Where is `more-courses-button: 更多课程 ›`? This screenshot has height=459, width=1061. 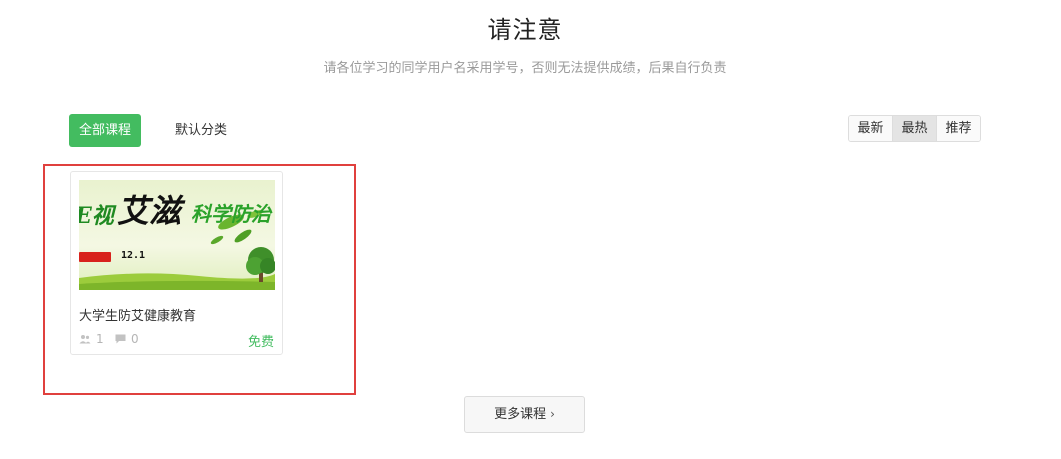
more-courses-button: 更多课程 › is located at coordinates (524, 414).